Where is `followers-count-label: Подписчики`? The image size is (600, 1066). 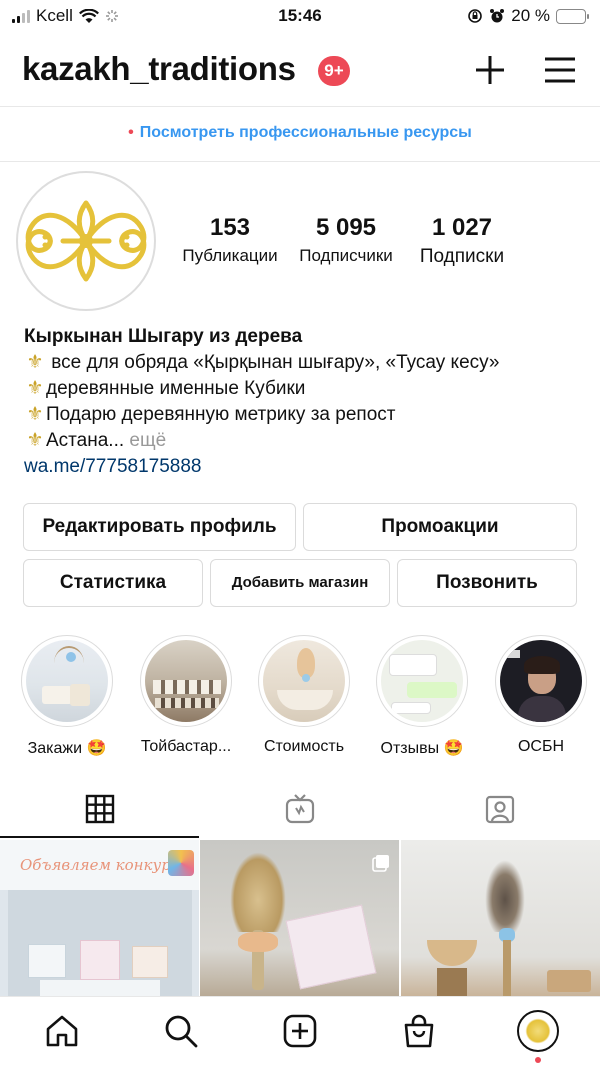 followers-count-label: Подписчики is located at coordinates (346, 255).